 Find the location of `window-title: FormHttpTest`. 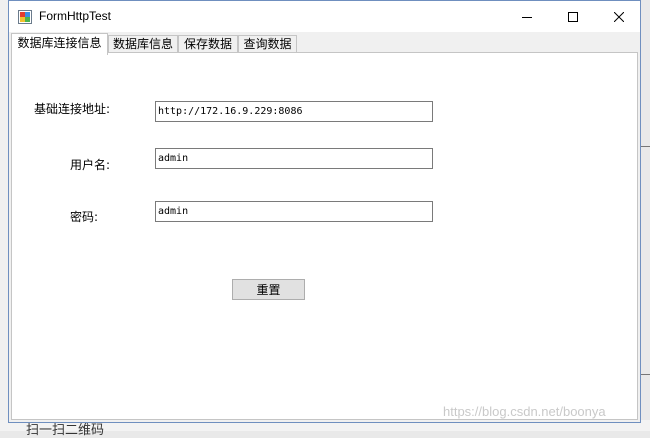

window-title: FormHttpTest is located at coordinates (75, 16).